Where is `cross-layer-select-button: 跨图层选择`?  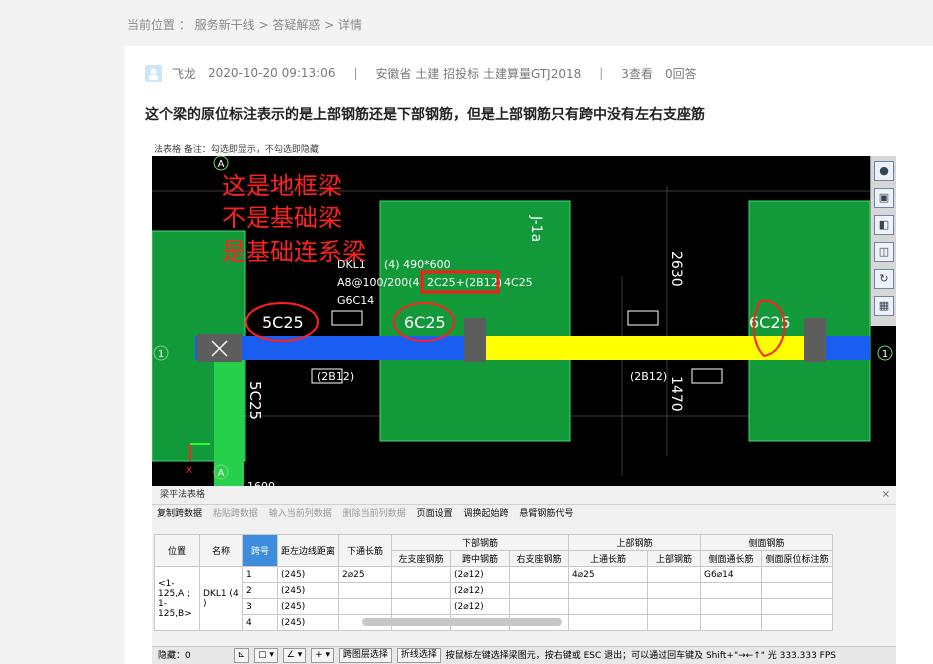 cross-layer-select-button: 跨图层选择 is located at coordinates (365, 655).